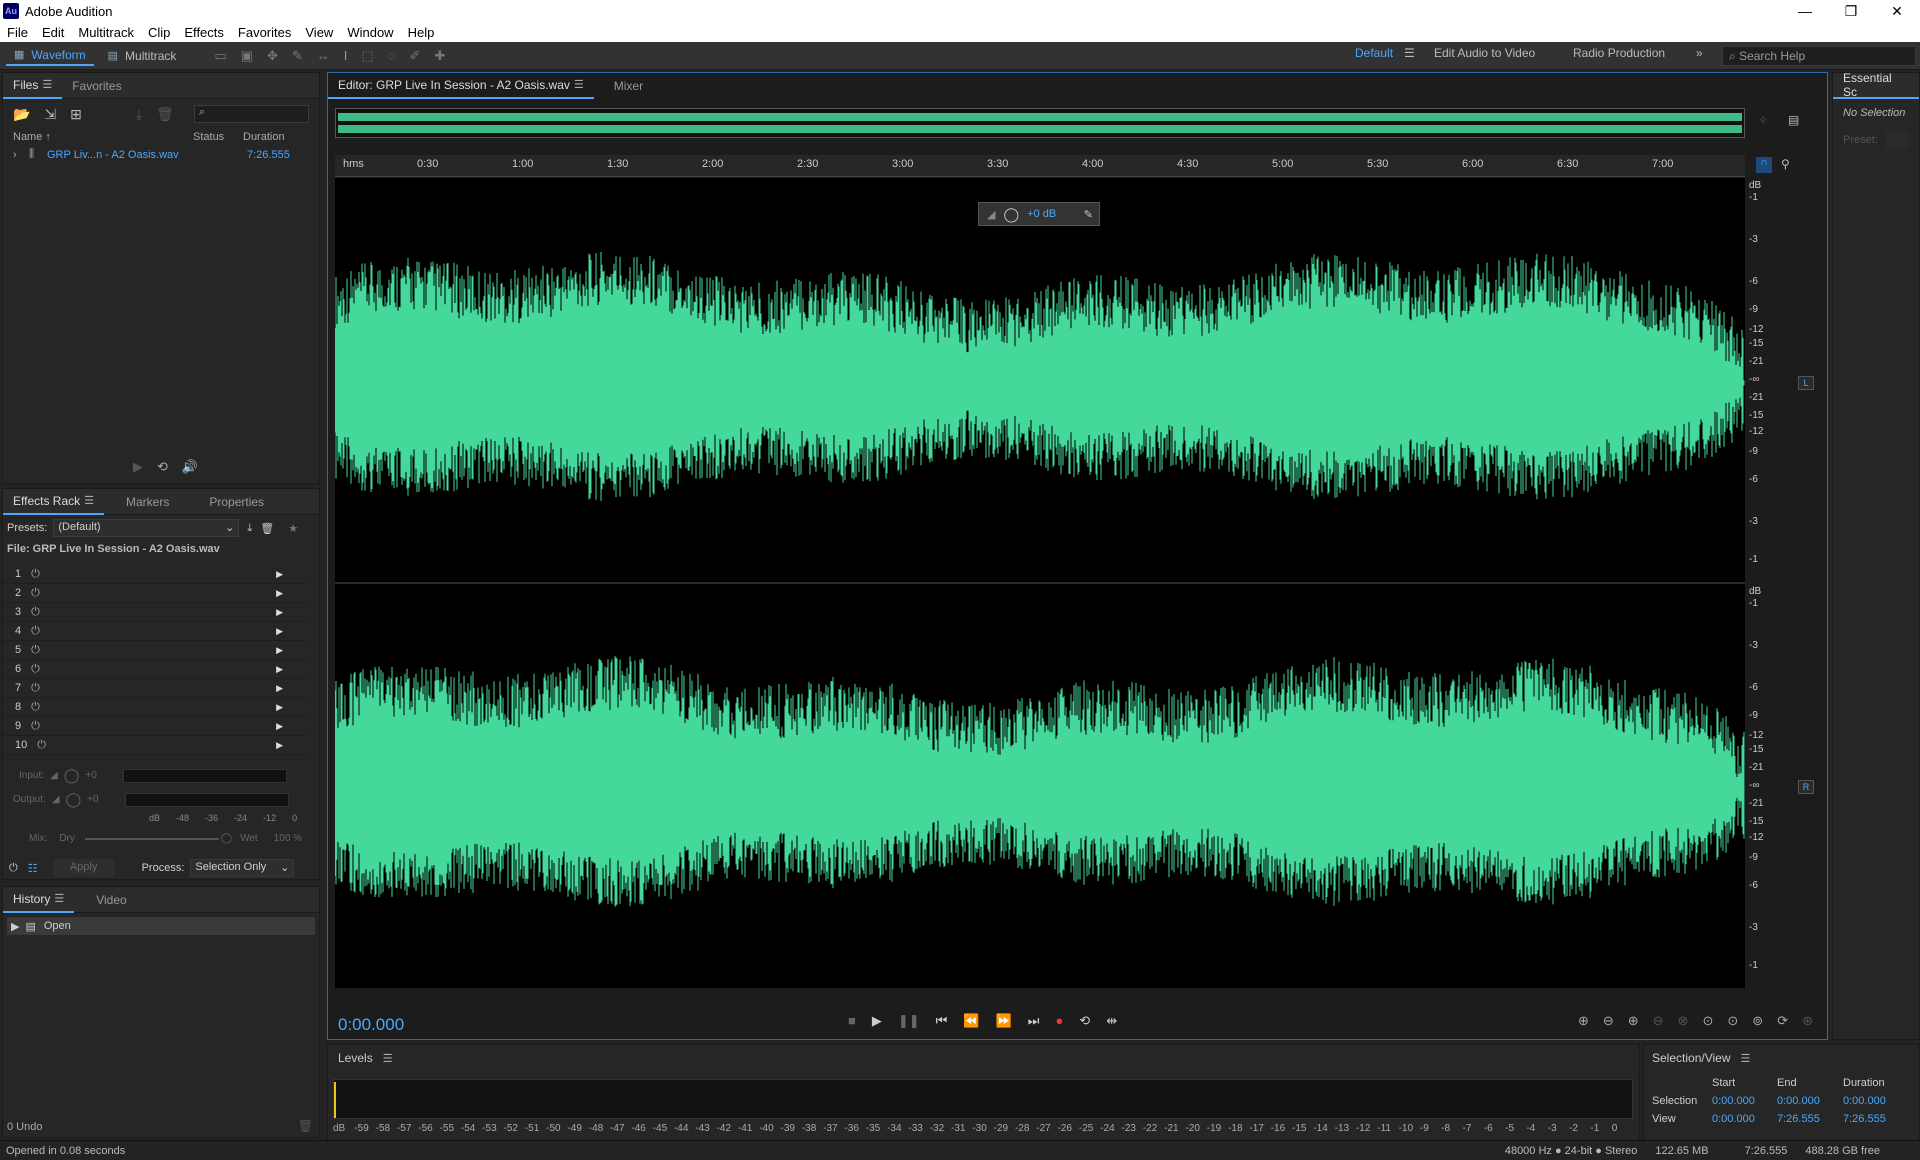  I want to click on levels-menu-icon: ☰, so click(388, 1059).